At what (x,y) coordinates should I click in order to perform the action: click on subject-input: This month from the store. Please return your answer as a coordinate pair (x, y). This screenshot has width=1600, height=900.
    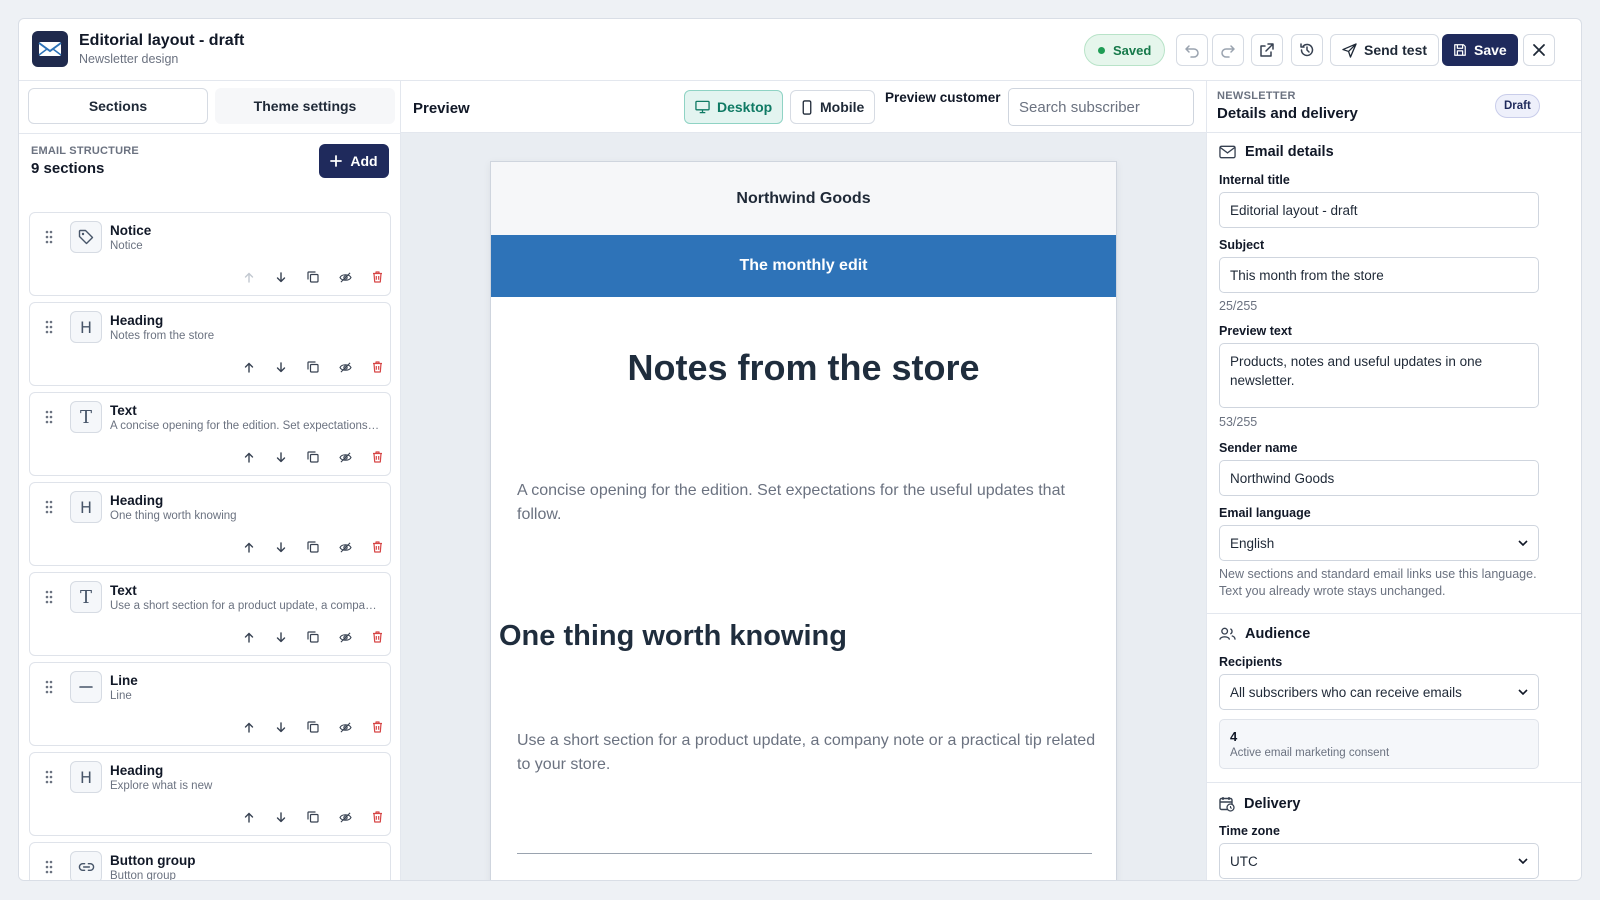
    Looking at the image, I should click on (1379, 275).